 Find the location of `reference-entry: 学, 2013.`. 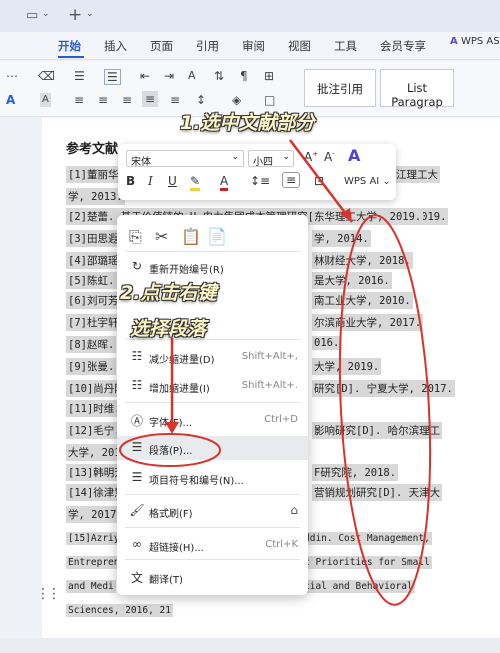

reference-entry: 学, 2013. is located at coordinates (95, 196).